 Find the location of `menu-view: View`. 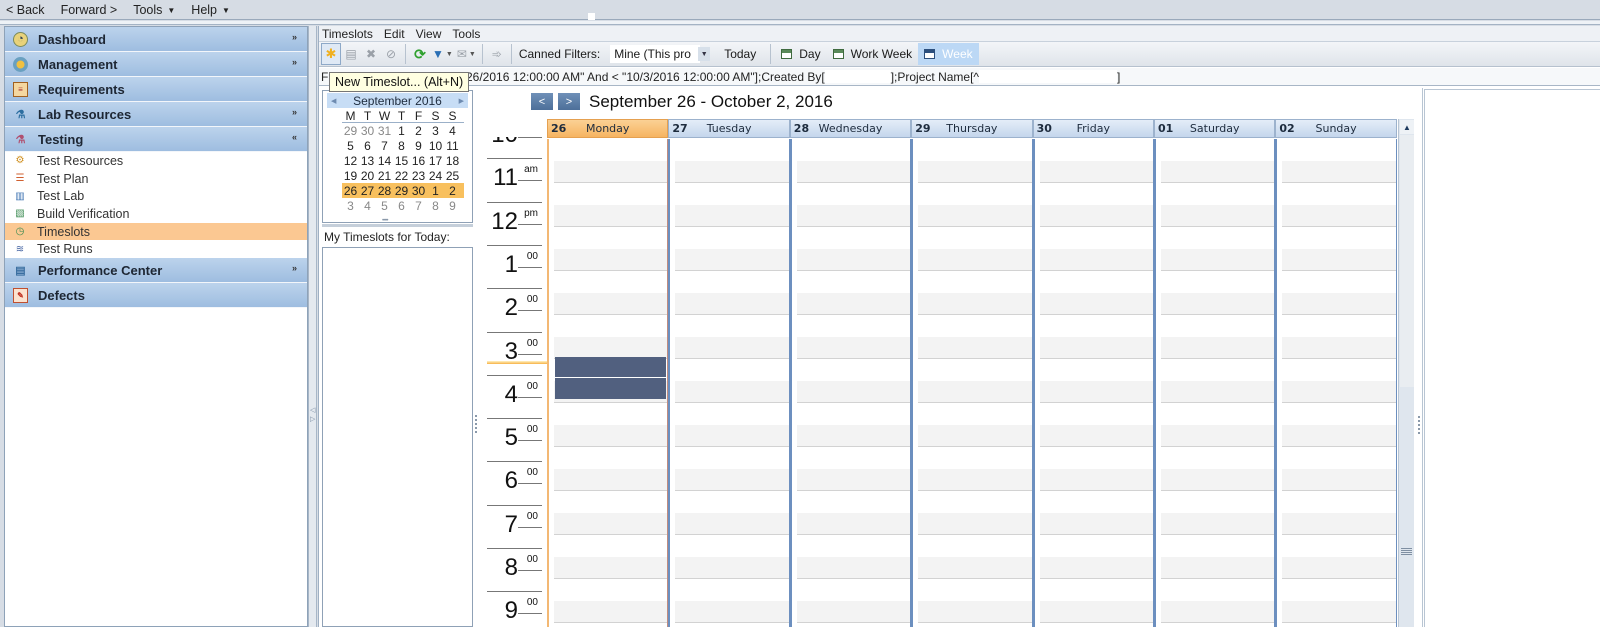

menu-view: View is located at coordinates (429, 34).